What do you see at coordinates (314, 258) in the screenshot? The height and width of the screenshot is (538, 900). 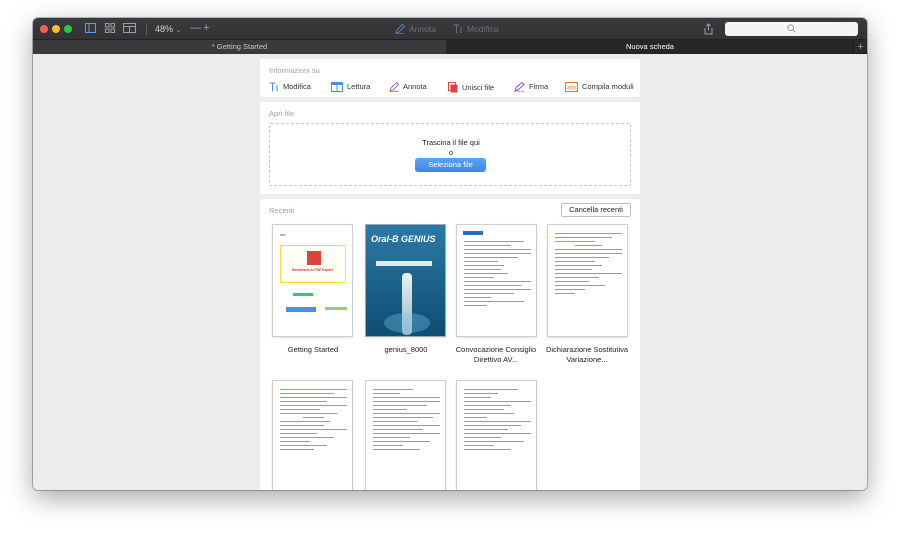 I see `pdf-expert-logo` at bounding box center [314, 258].